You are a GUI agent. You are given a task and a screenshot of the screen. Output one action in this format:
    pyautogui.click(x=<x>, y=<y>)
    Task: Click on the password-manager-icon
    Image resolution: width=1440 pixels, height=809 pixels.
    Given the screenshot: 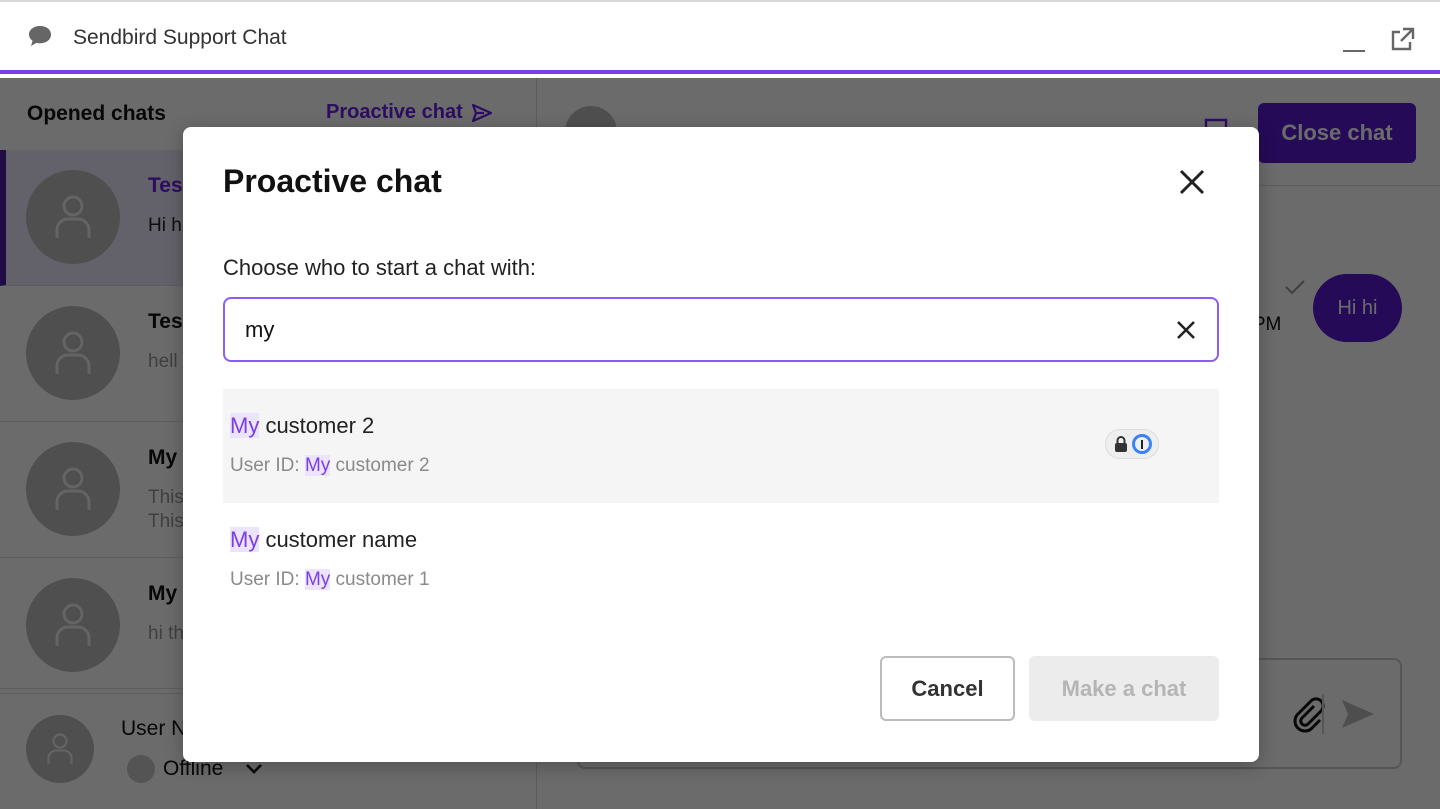 What is the action you would take?
    pyautogui.click(x=1141, y=444)
    